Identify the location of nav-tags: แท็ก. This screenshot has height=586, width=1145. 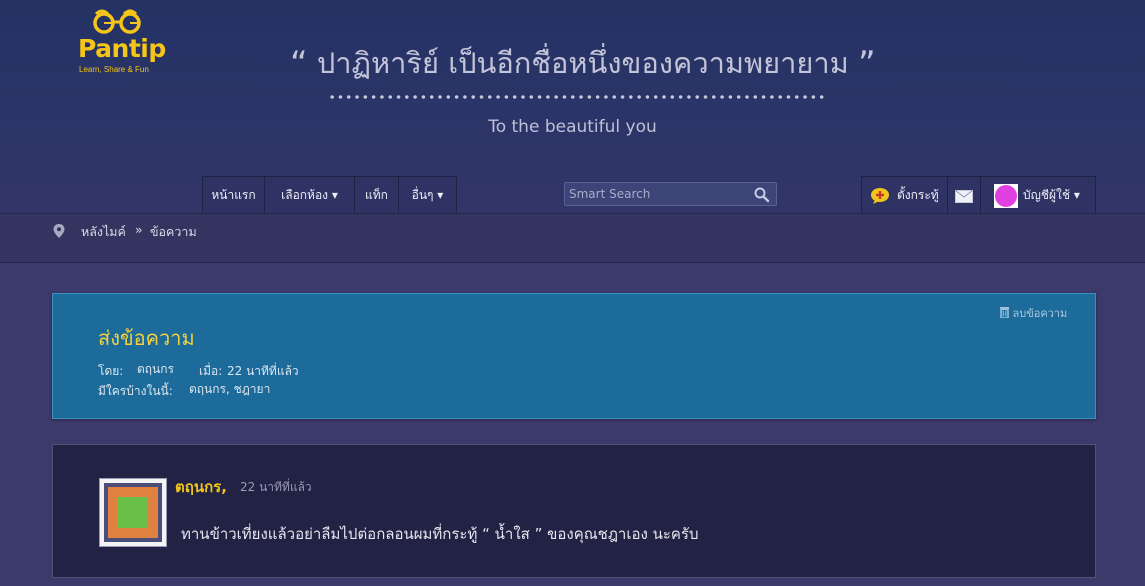
(377, 195).